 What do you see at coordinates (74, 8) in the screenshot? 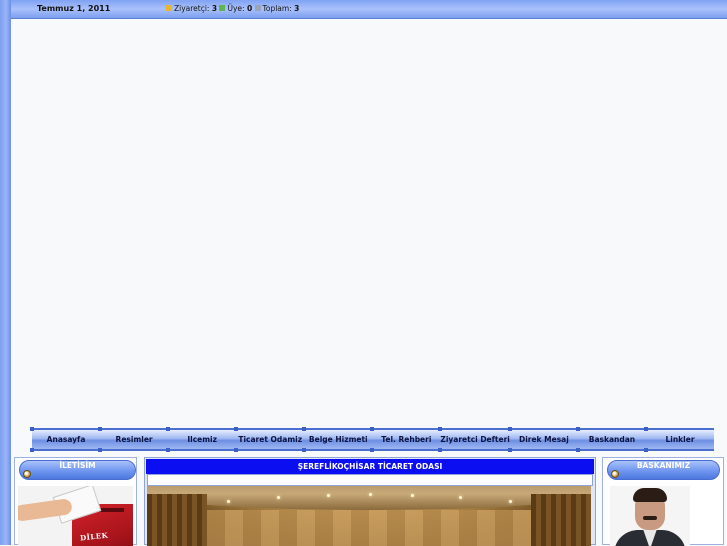
I see `current-date: Temmuz 1, 2011` at bounding box center [74, 8].